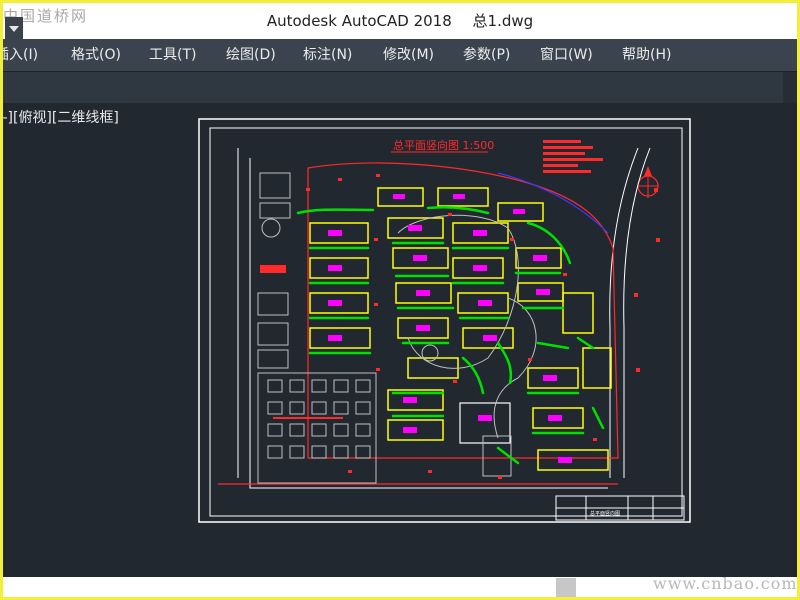 The height and width of the screenshot is (600, 800). I want to click on horizontal-scrollbar-thumb, so click(566, 587).